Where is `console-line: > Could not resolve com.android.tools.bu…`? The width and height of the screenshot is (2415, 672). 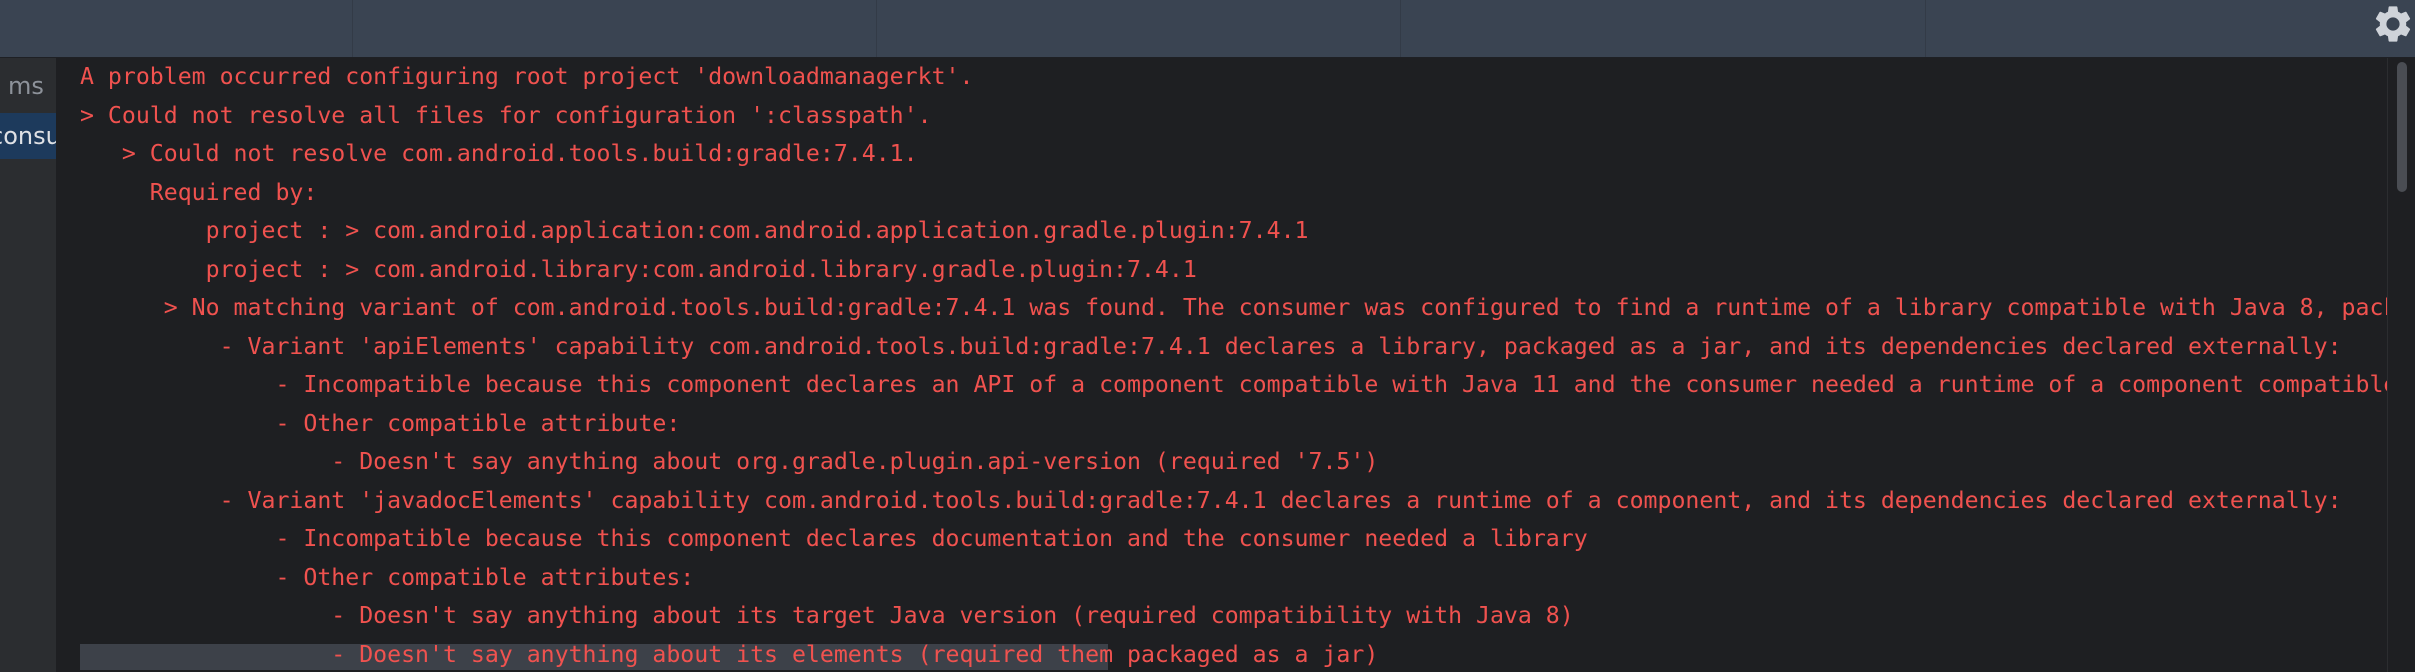
console-line: > Could not resolve com.android.tools.bu… is located at coordinates (499, 153).